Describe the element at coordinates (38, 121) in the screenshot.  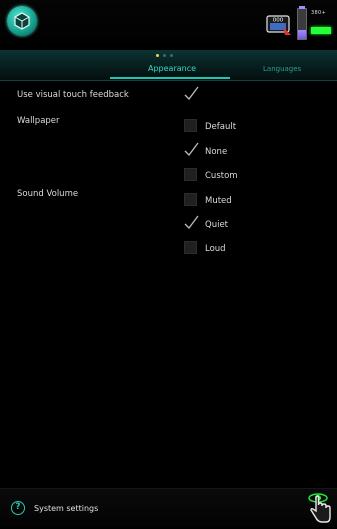
I see `wallpaper-label: Wallpaper` at that location.